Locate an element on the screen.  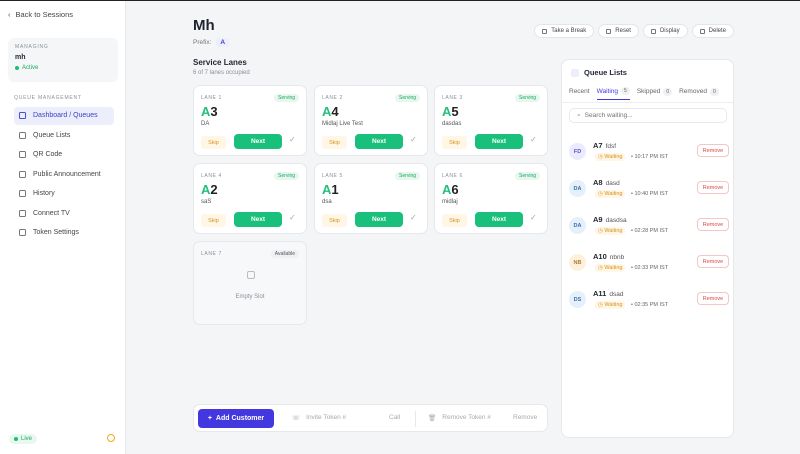
call-button: Call is located at coordinates (394, 417).